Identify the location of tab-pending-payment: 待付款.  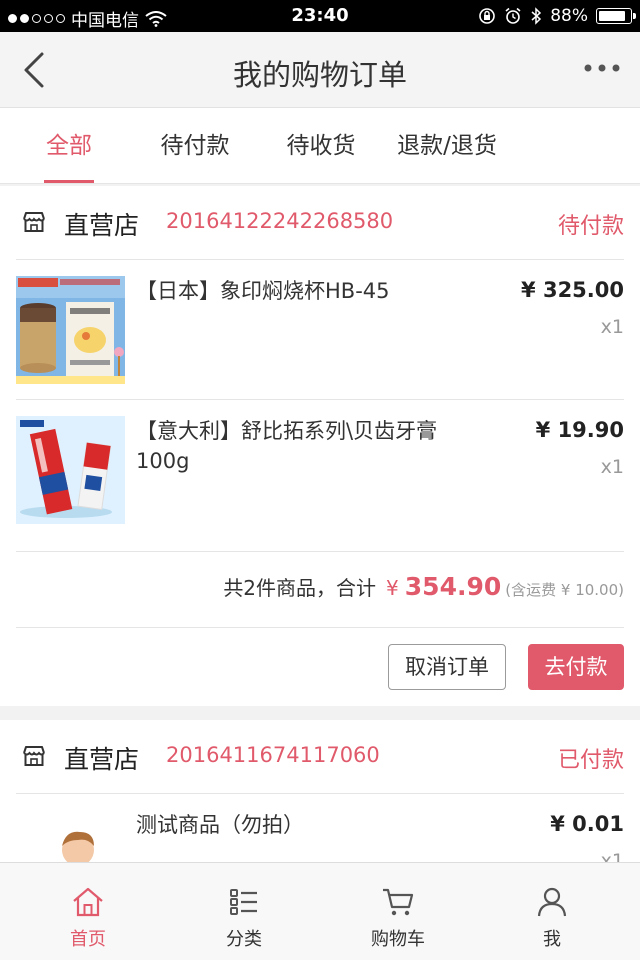
(195, 146).